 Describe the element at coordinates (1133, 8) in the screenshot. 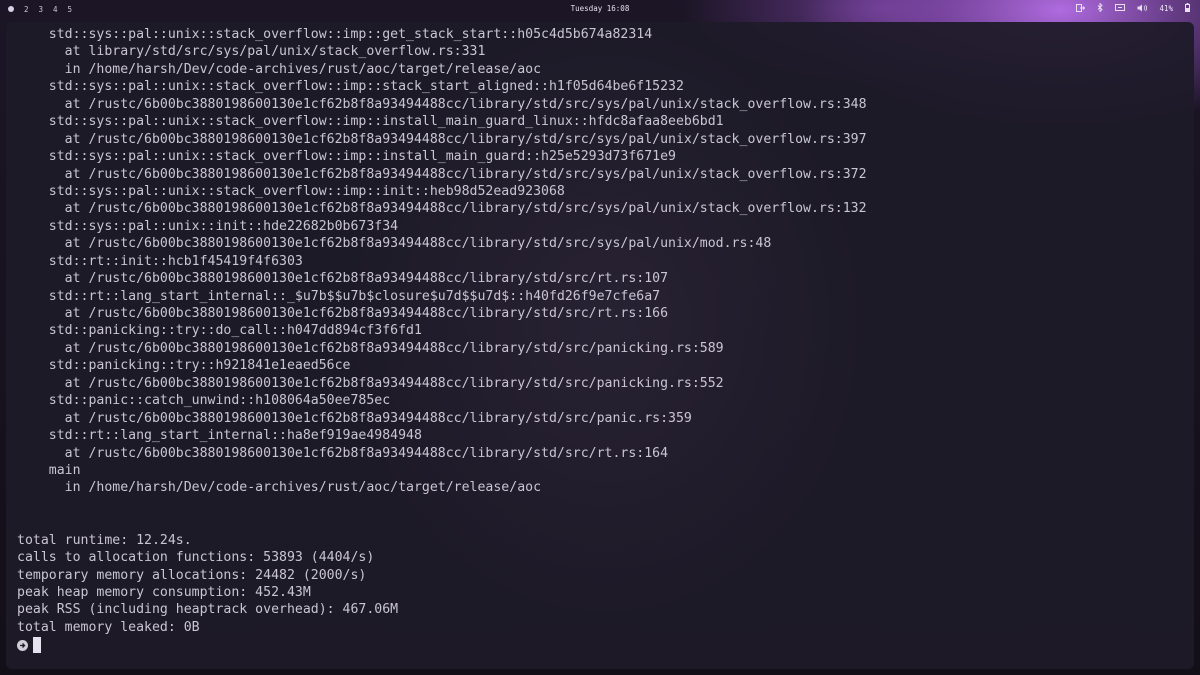

I see `system-tray: 41%` at that location.